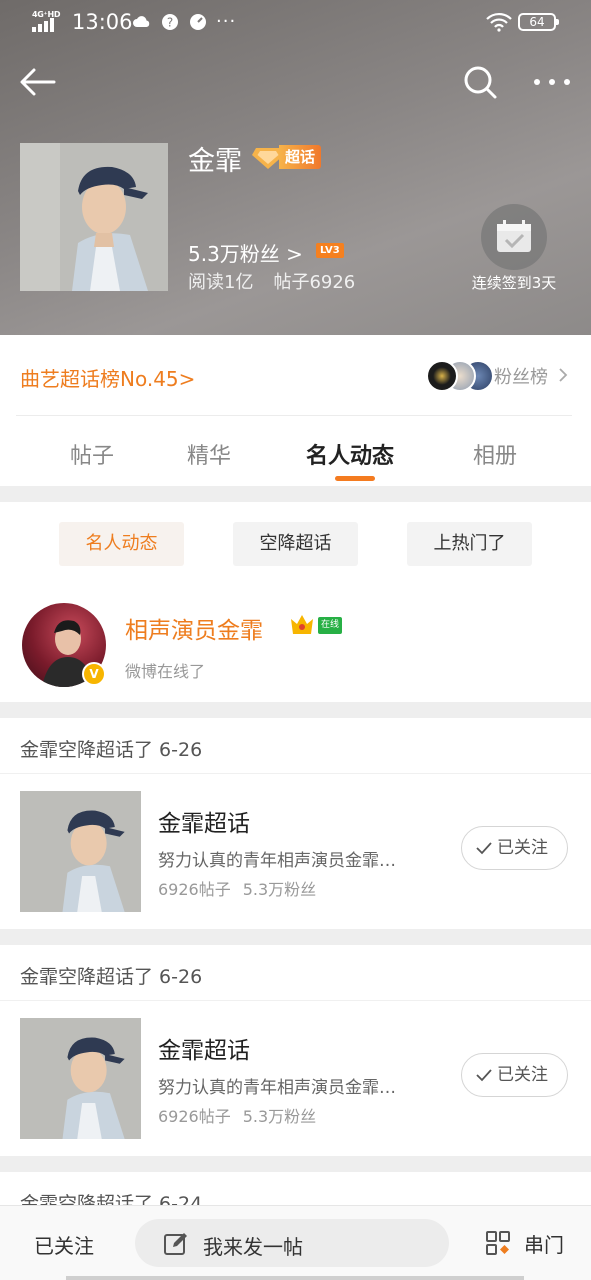  What do you see at coordinates (295, 452) in the screenshot?
I see `tab-bar: 帖子 精华 名人动态 相册` at bounding box center [295, 452].